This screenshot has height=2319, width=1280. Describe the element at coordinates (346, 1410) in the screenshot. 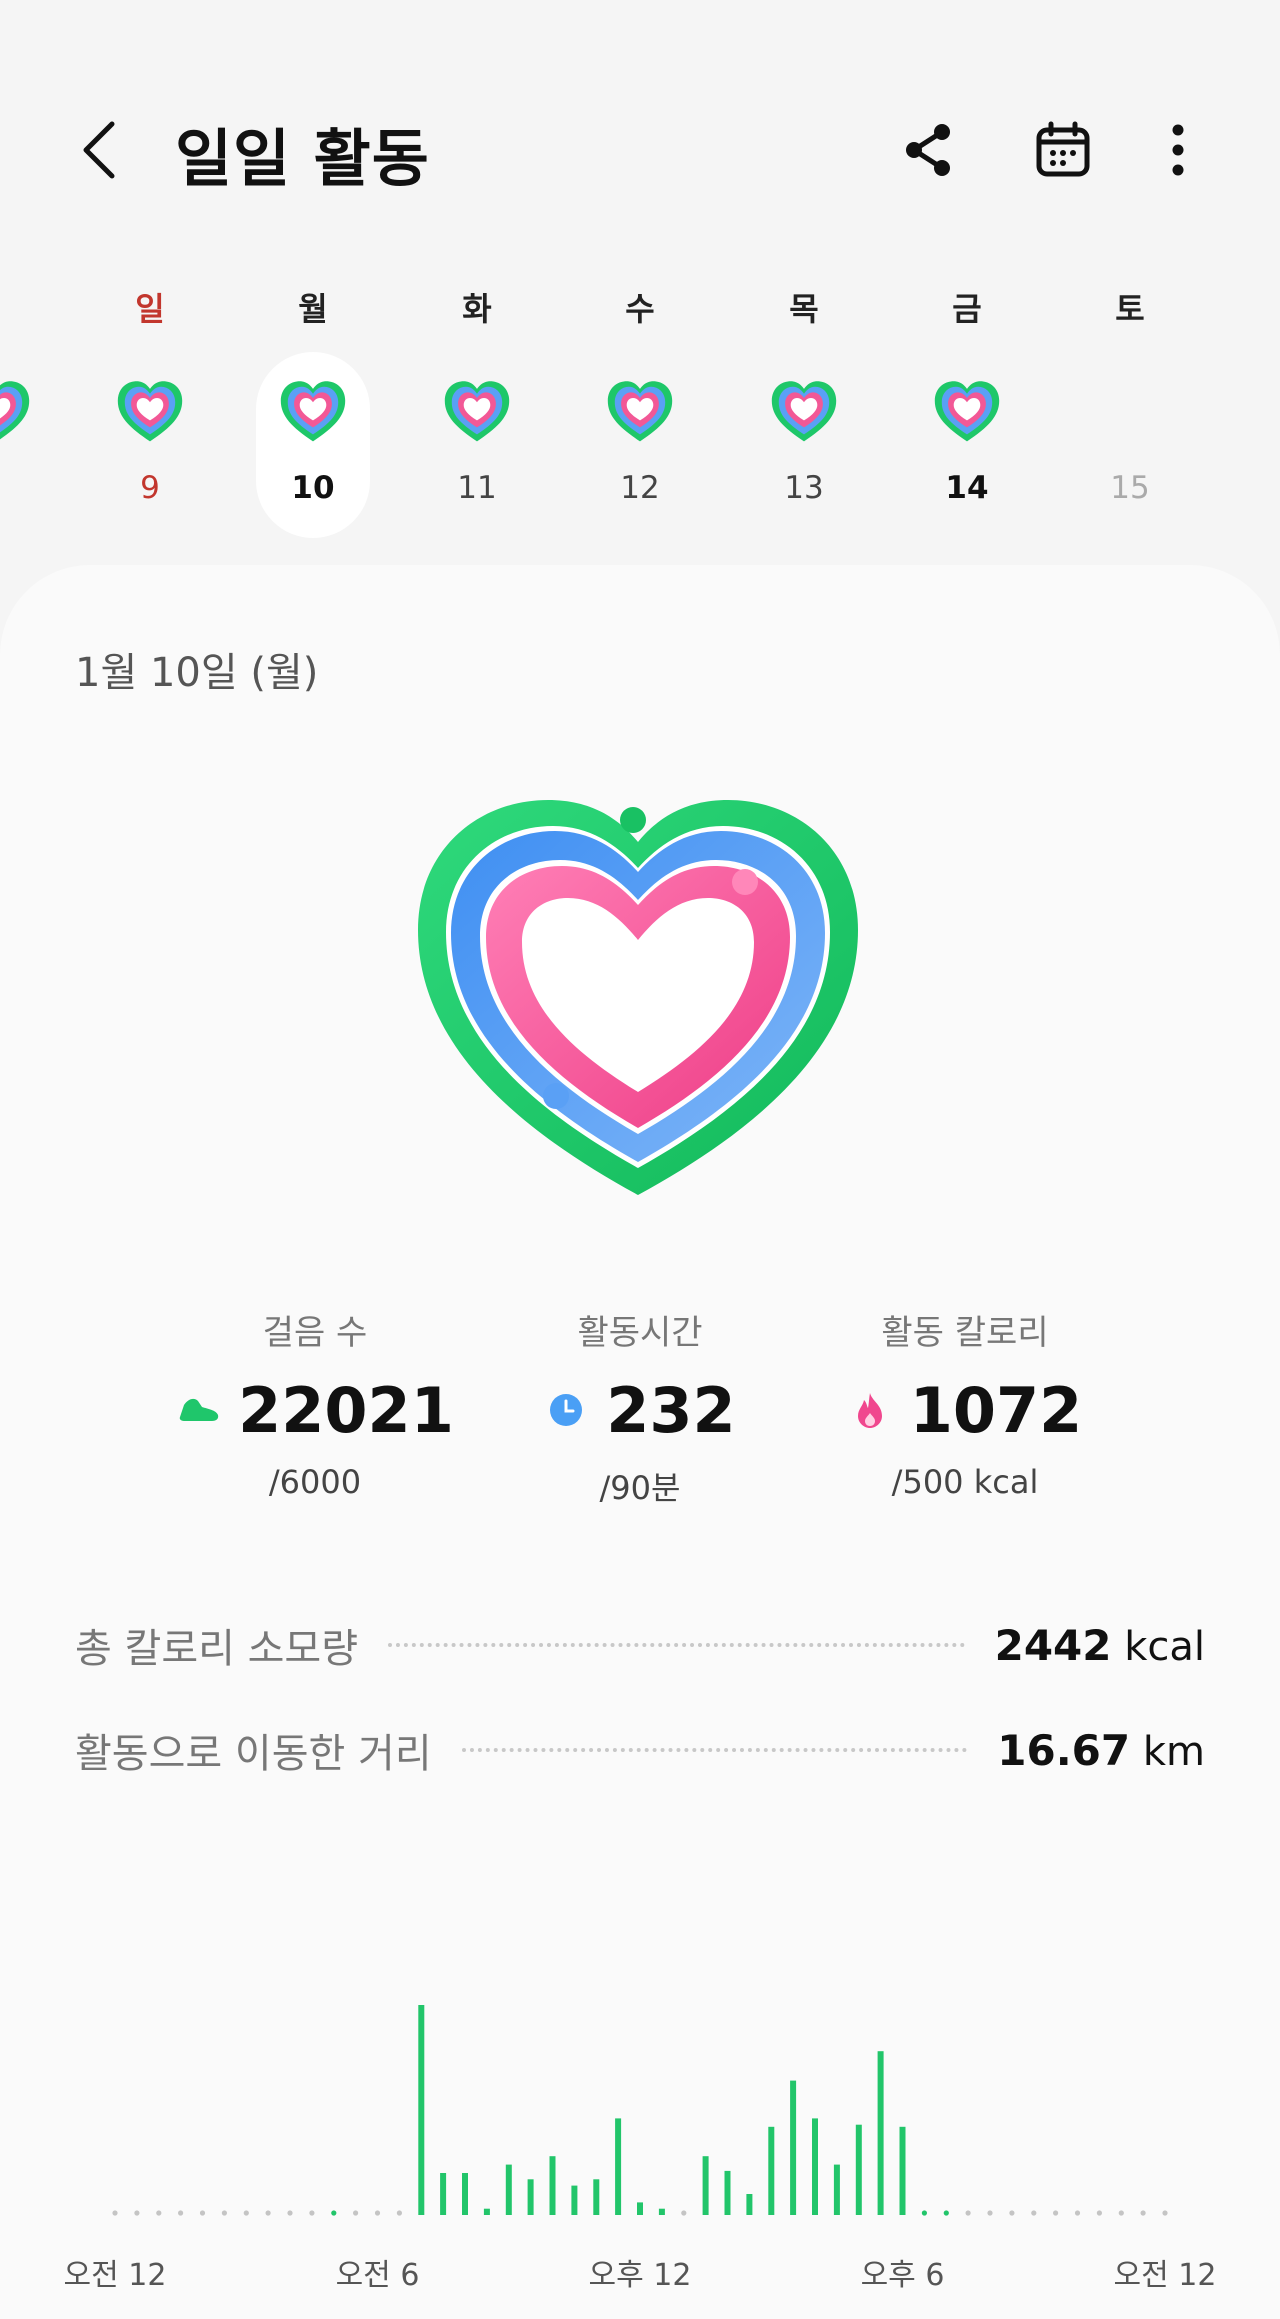

I see `steps-value: 22021` at that location.